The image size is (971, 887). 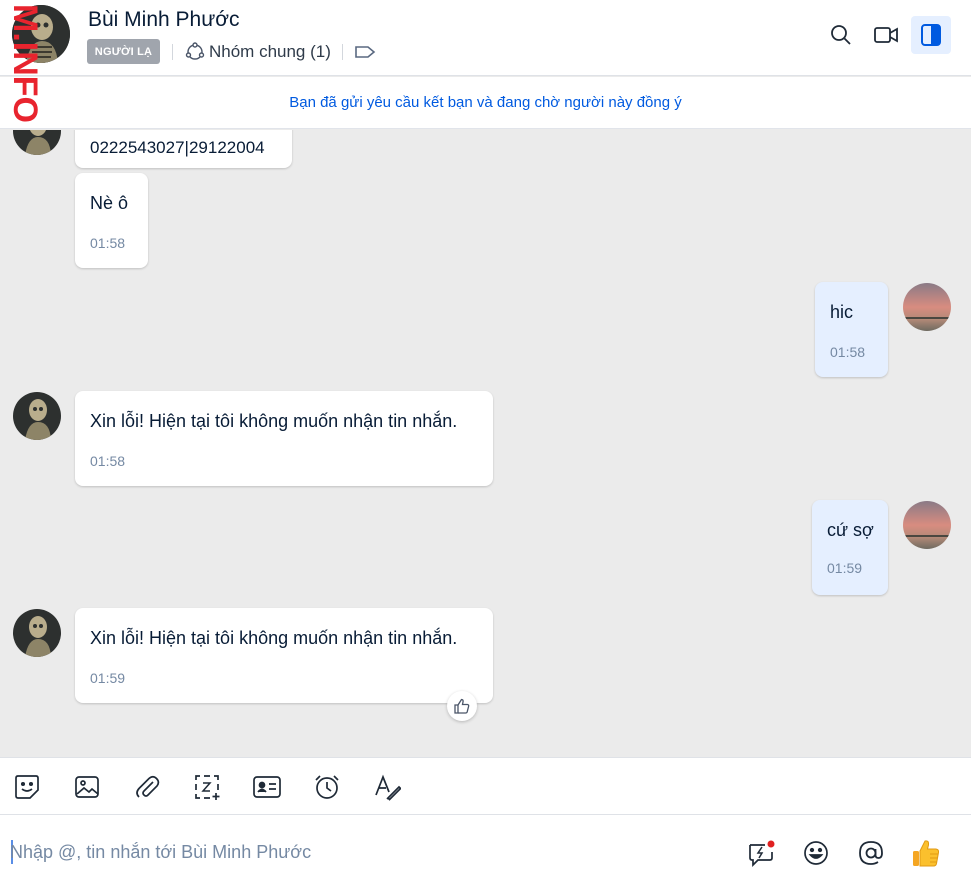 I want to click on reminder-clock-icon, so click(x=327, y=787).